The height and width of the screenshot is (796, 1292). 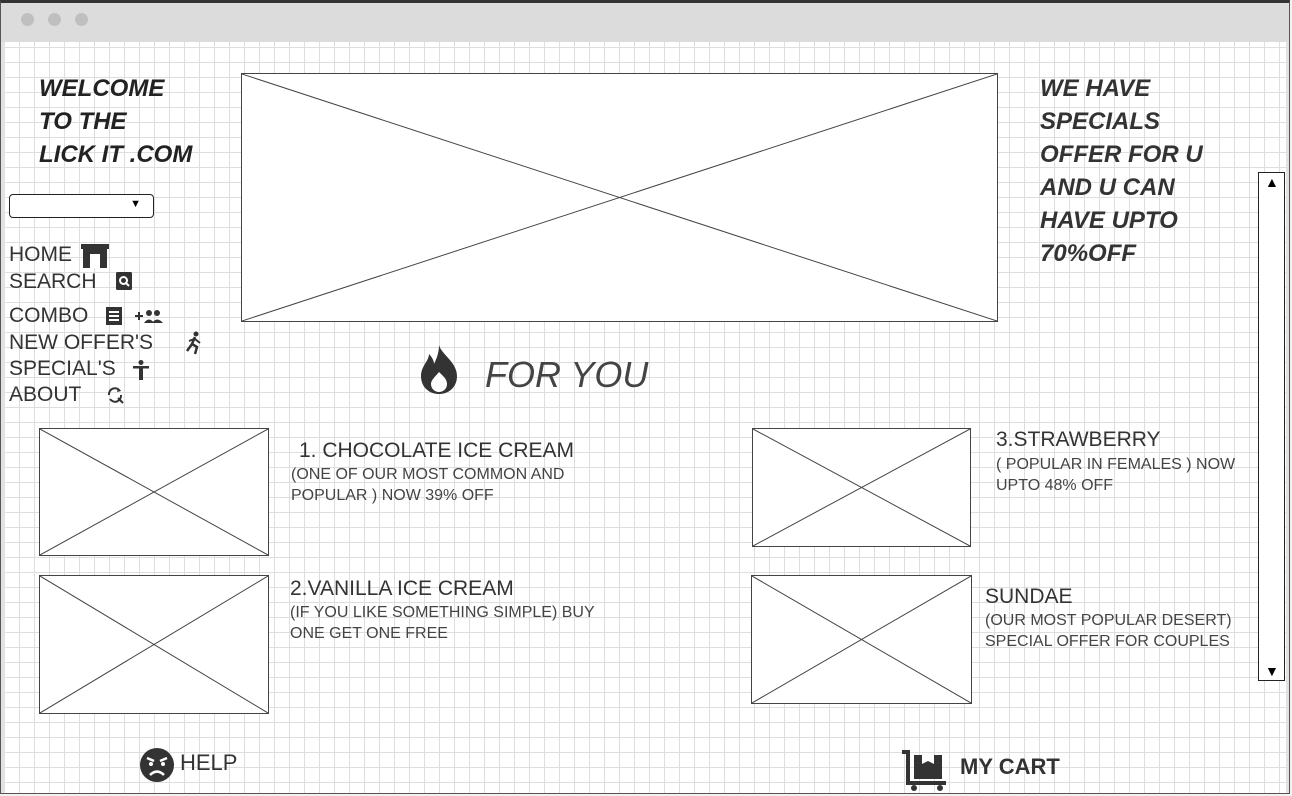 What do you see at coordinates (81, 206) in the screenshot?
I see `category-dropdown: ▼` at bounding box center [81, 206].